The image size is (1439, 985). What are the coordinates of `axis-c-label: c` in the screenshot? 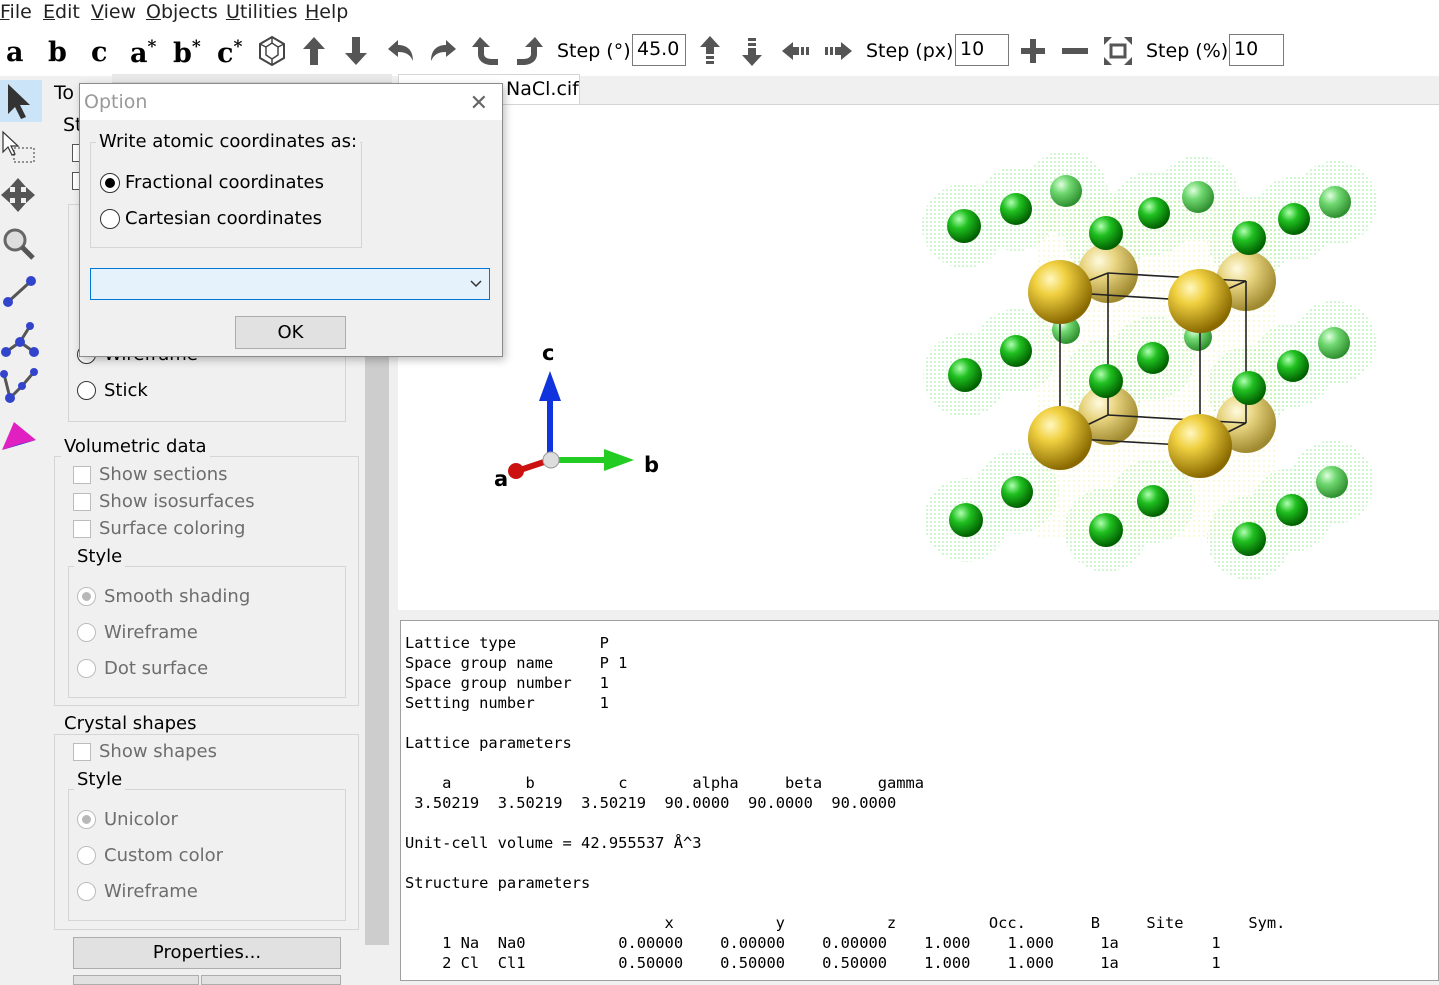 It's located at (548, 353).